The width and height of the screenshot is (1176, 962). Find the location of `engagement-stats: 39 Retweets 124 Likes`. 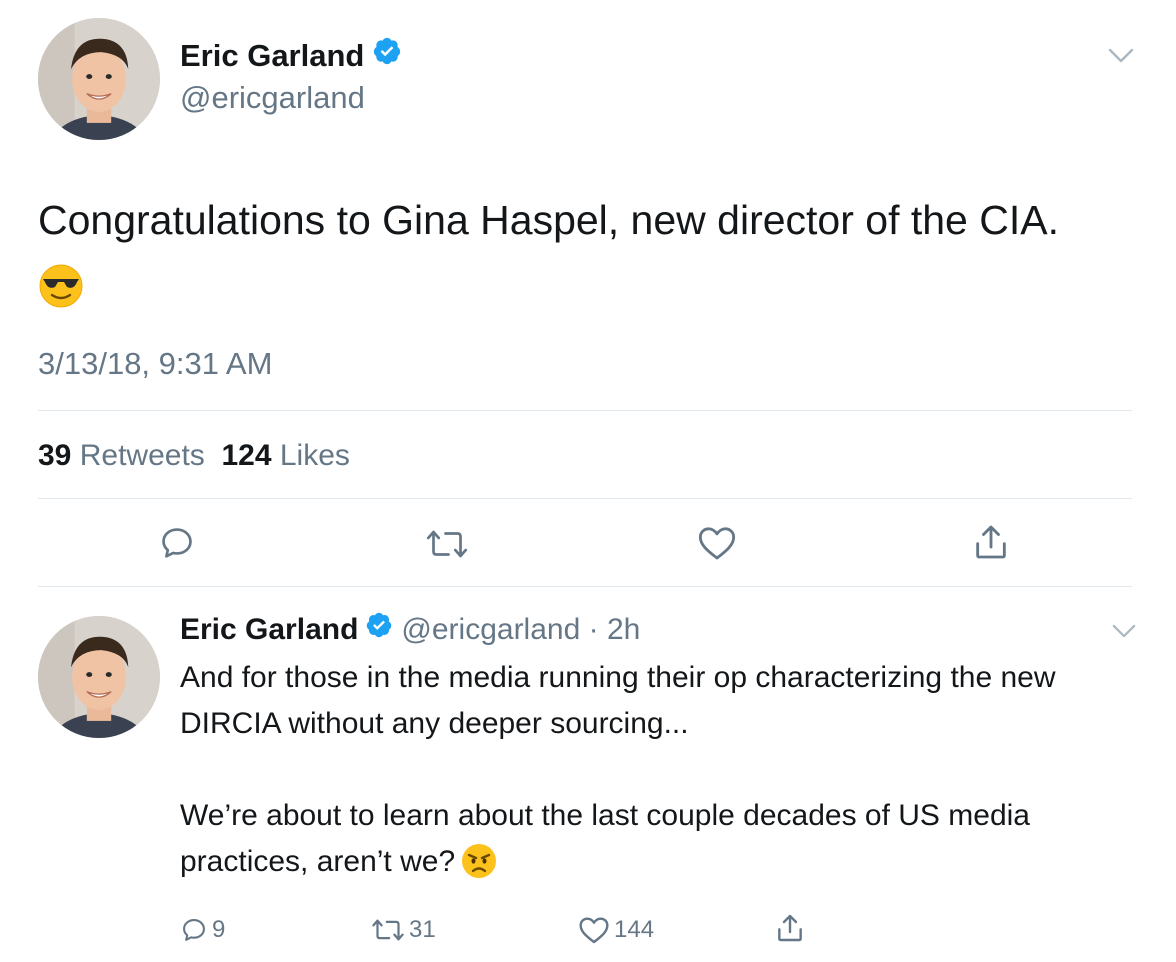

engagement-stats: 39 Retweets 124 Likes is located at coordinates (194, 456).